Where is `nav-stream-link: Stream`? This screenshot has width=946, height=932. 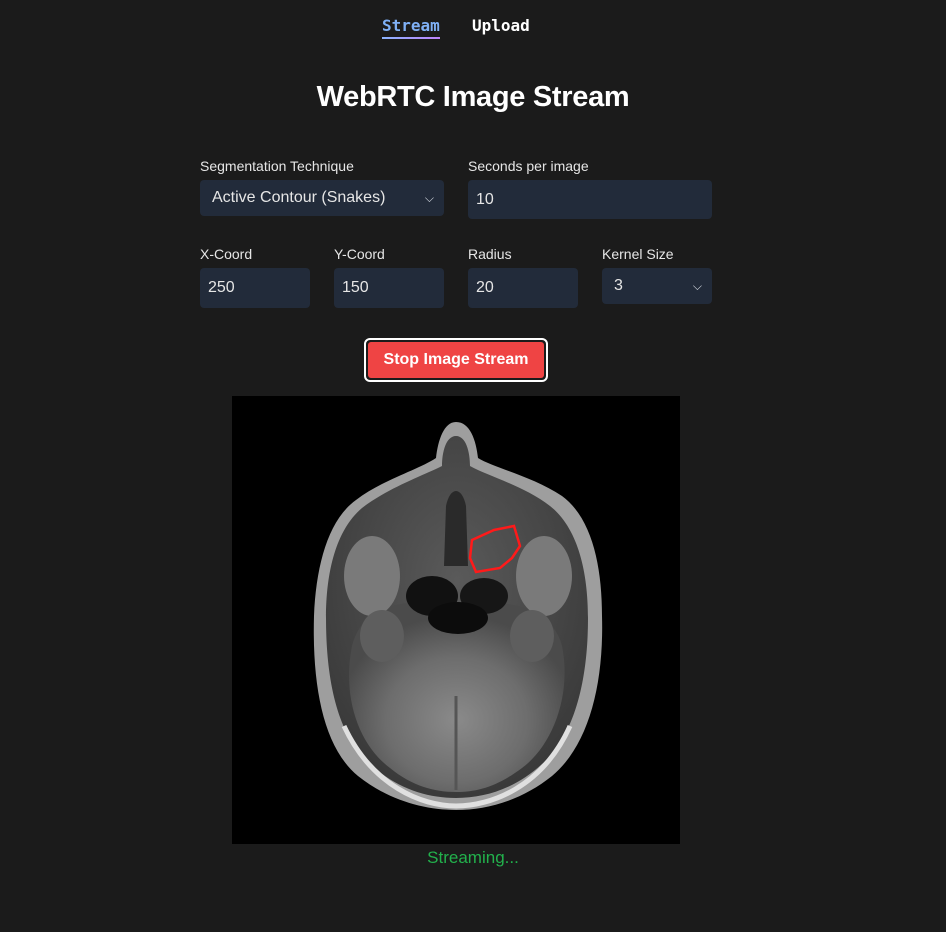 nav-stream-link: Stream is located at coordinates (411, 27).